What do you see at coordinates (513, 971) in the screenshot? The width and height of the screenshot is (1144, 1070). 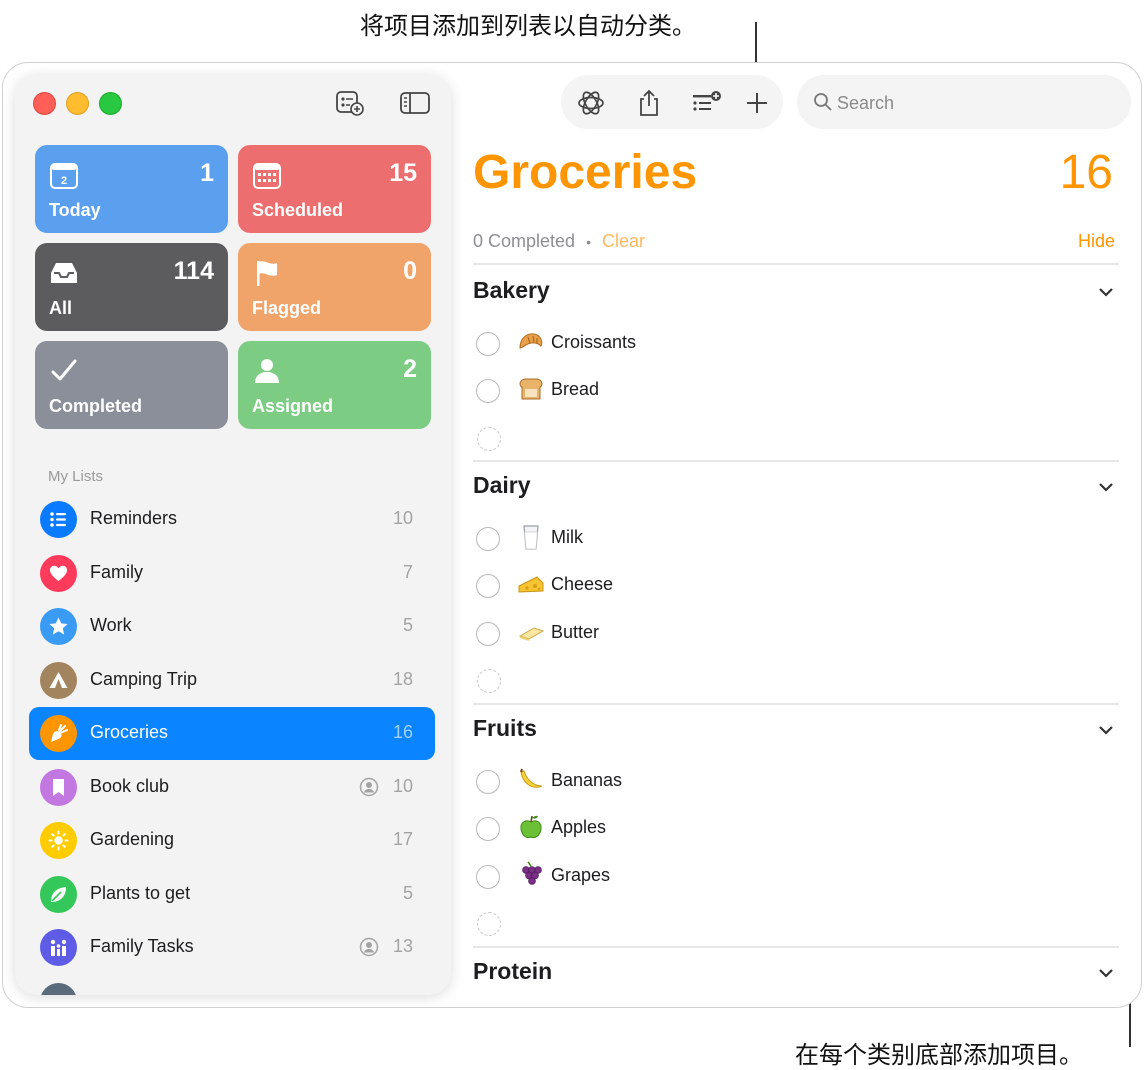 I see `category-name: Protein` at bounding box center [513, 971].